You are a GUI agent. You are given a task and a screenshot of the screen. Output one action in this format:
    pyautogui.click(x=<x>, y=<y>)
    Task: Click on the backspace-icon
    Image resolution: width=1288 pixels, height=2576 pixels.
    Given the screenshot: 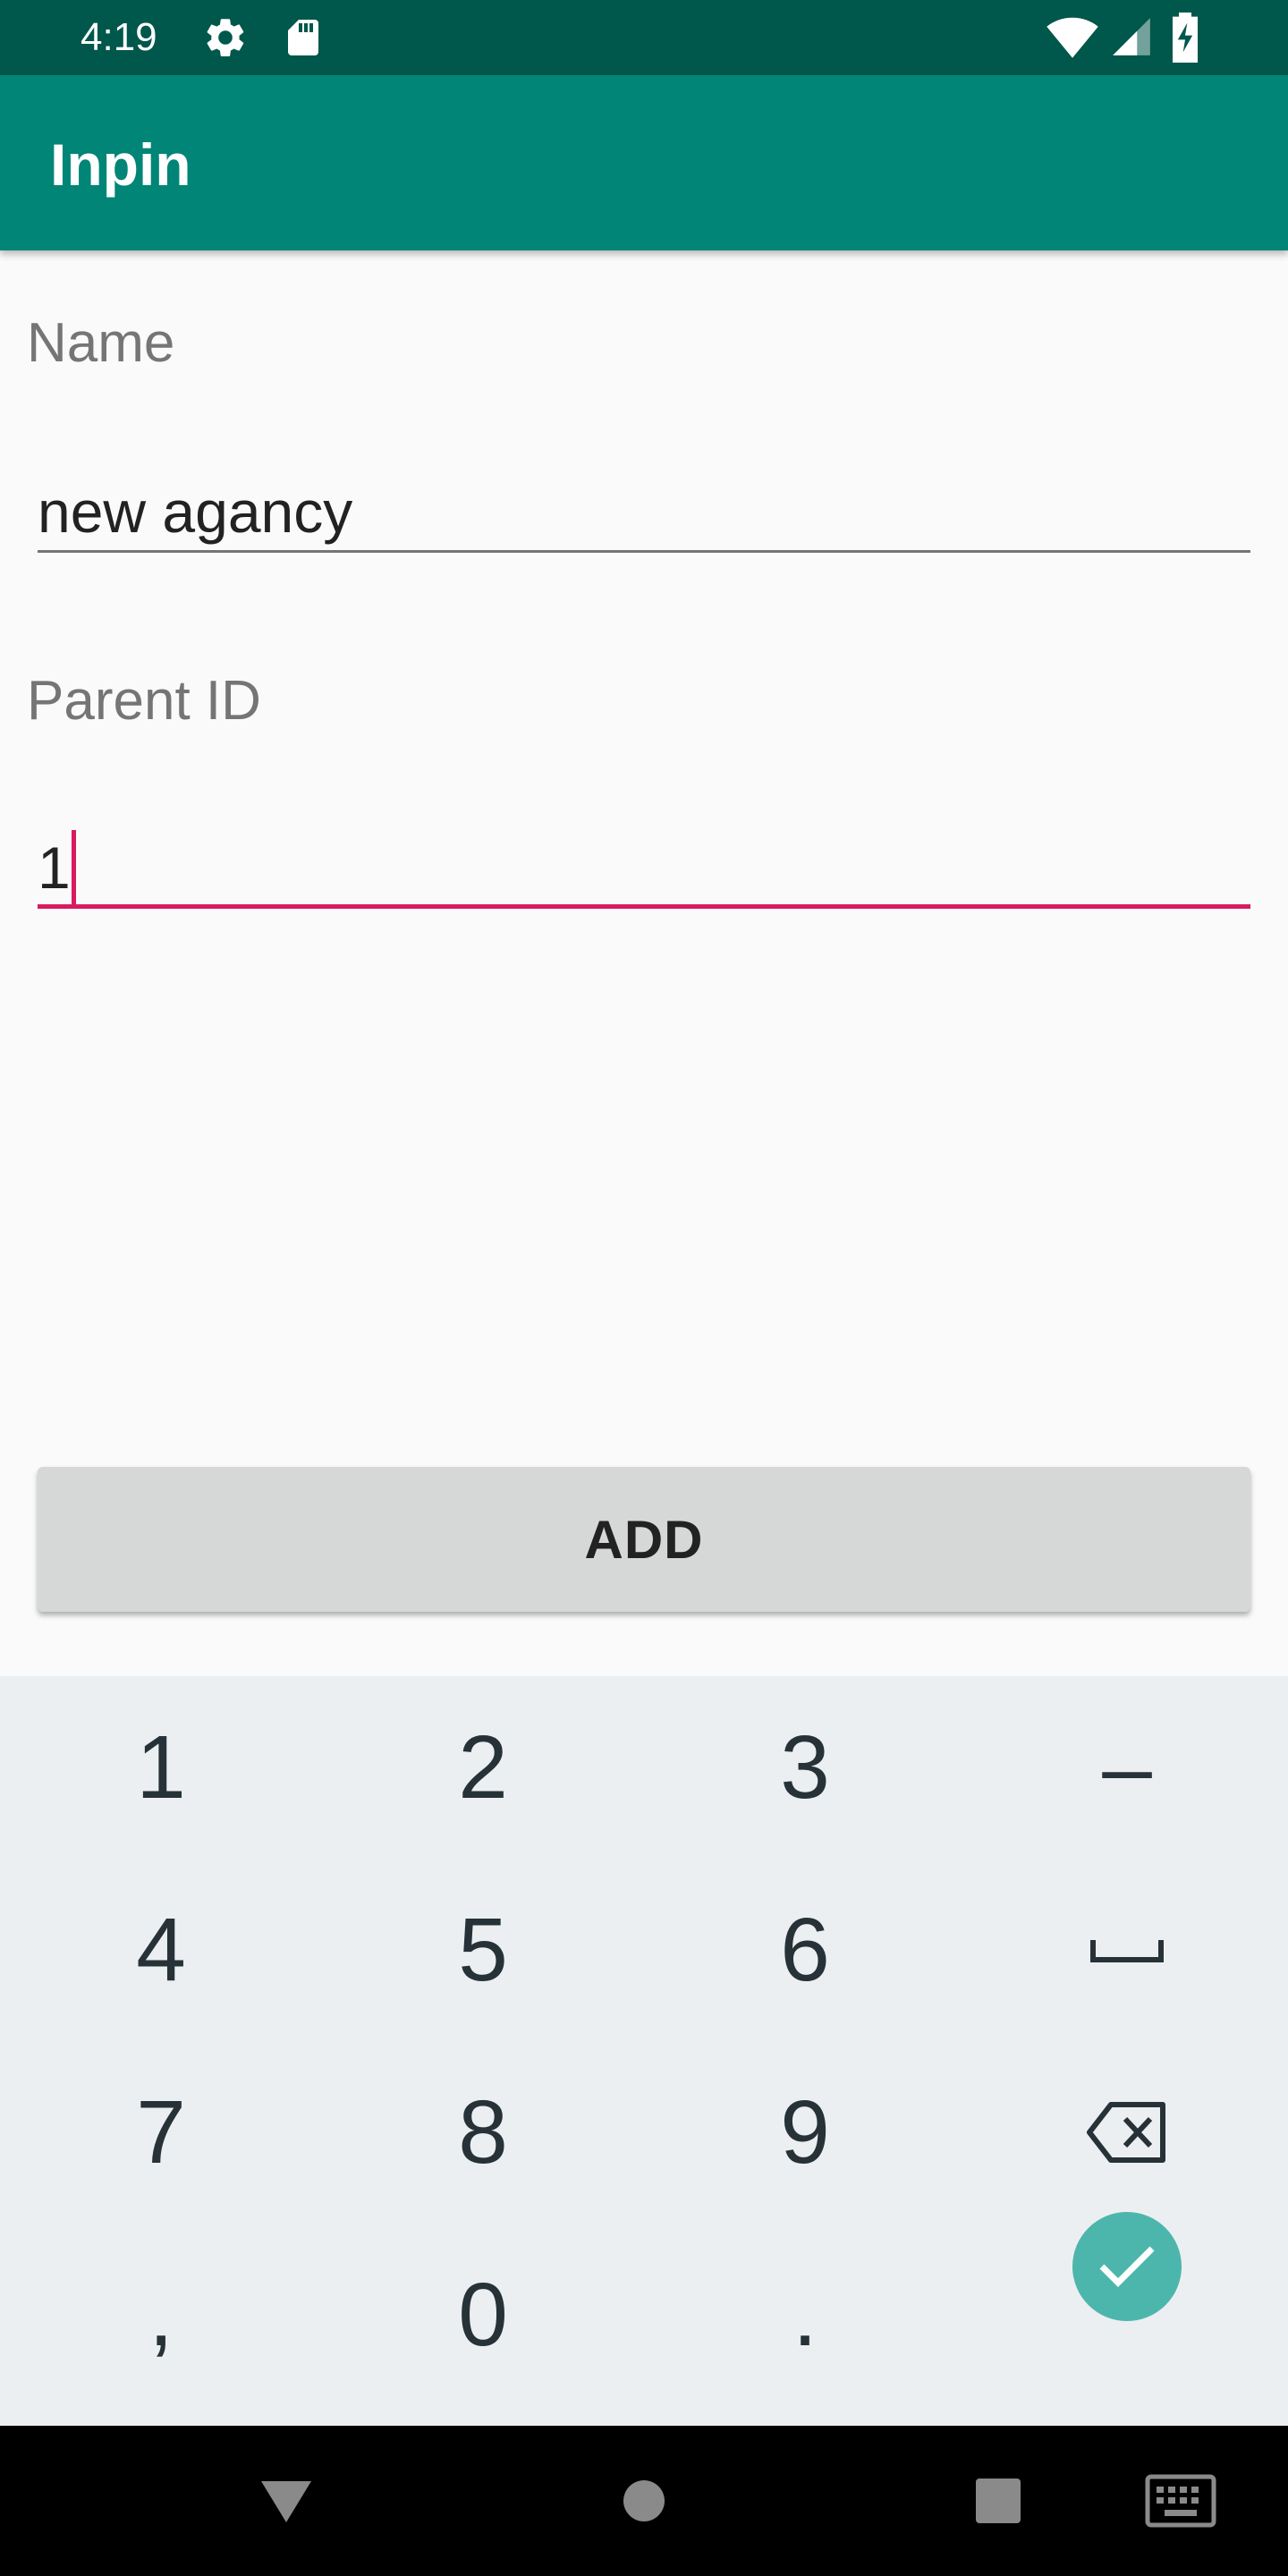 What is the action you would take?
    pyautogui.click(x=1126, y=2132)
    